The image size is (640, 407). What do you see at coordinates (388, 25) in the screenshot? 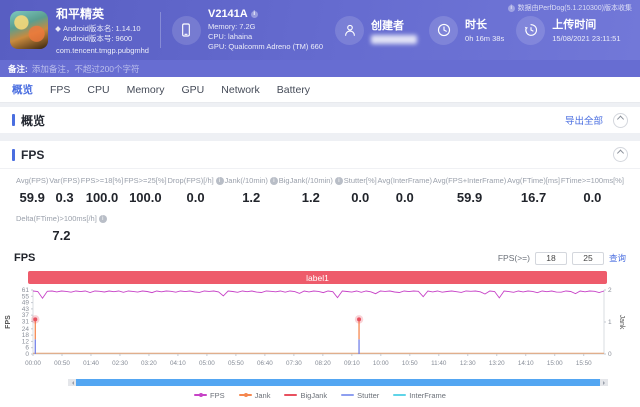
I see `creator-label: 创建者` at bounding box center [388, 25].